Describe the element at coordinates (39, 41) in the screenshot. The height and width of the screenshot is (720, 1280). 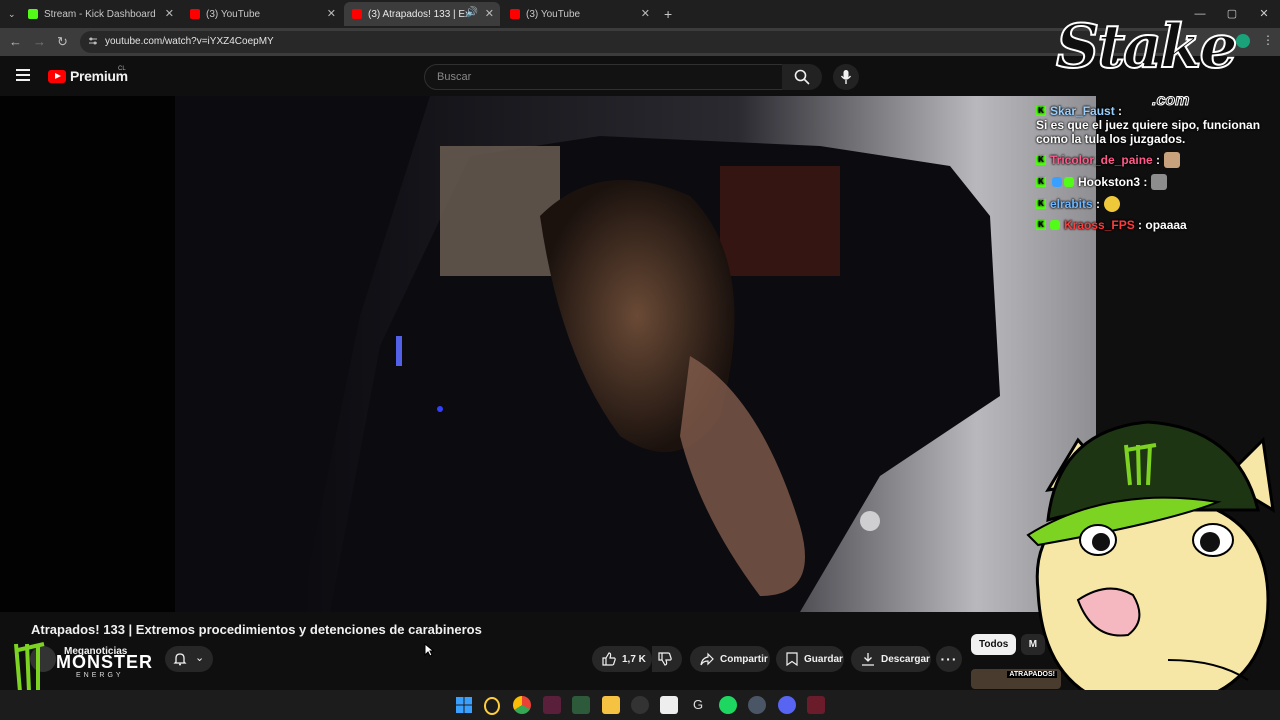
I see `forward-arrow-icon: →` at that location.